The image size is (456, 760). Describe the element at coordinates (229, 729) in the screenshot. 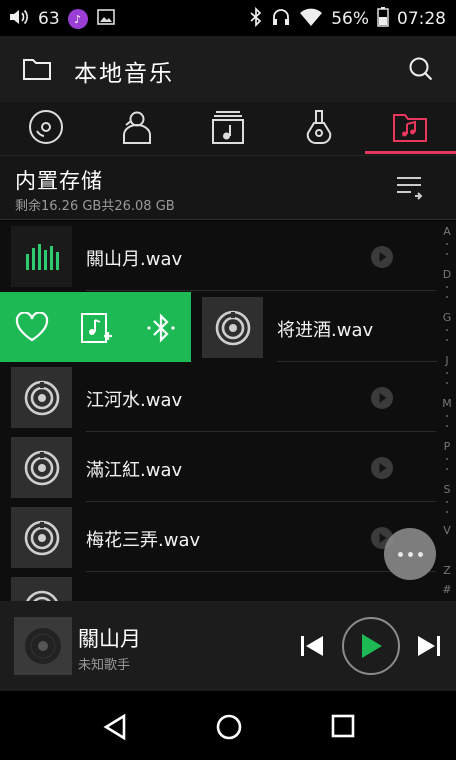

I see `home-icon` at that location.